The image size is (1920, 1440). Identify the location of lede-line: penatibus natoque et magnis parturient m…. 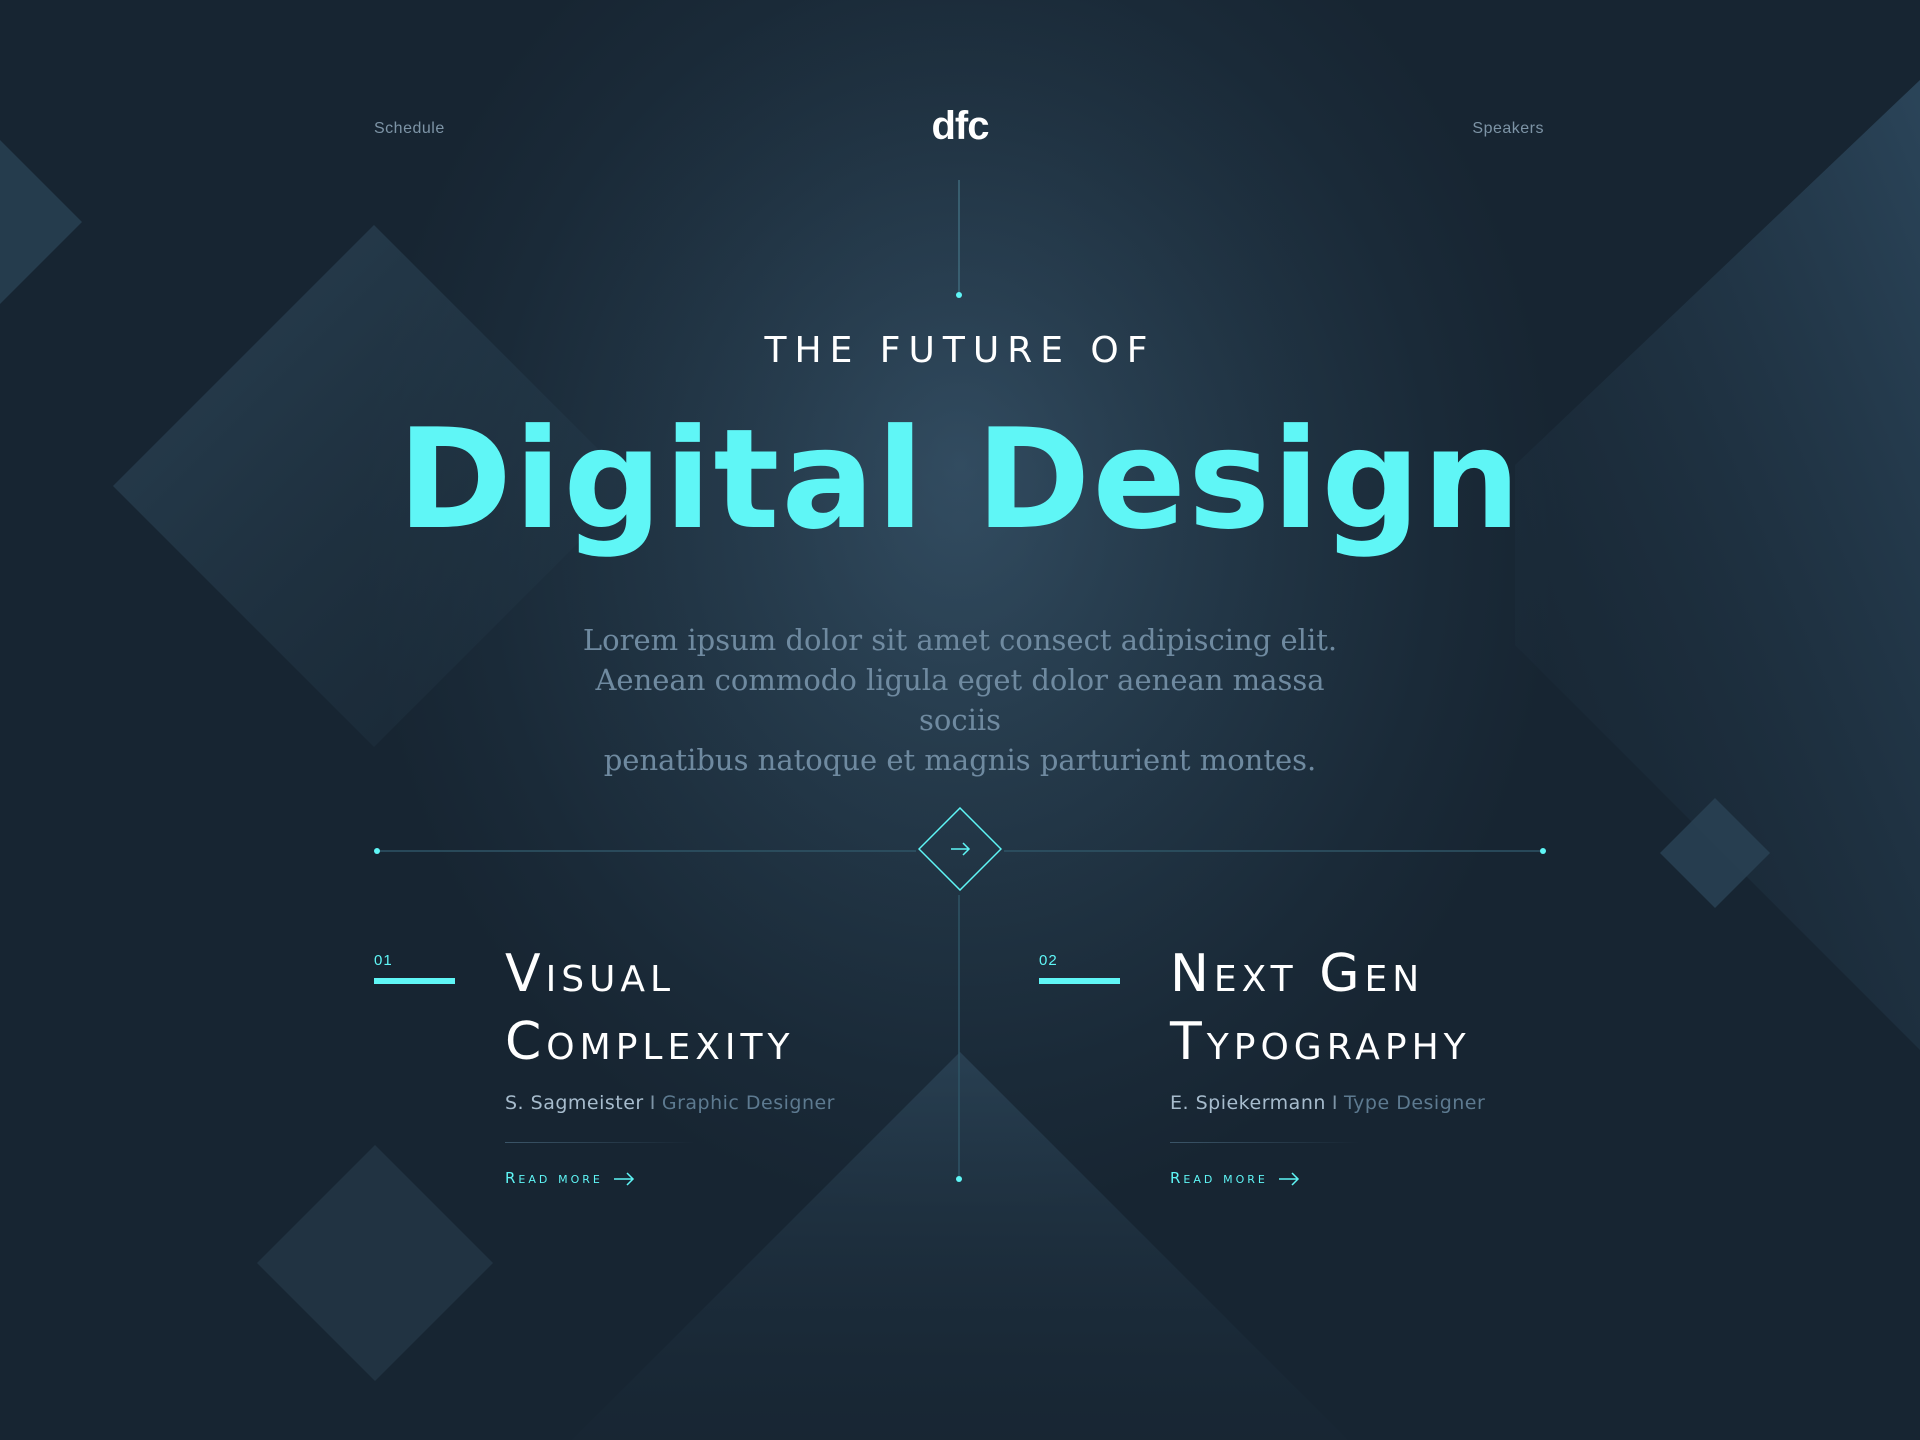
(960, 760).